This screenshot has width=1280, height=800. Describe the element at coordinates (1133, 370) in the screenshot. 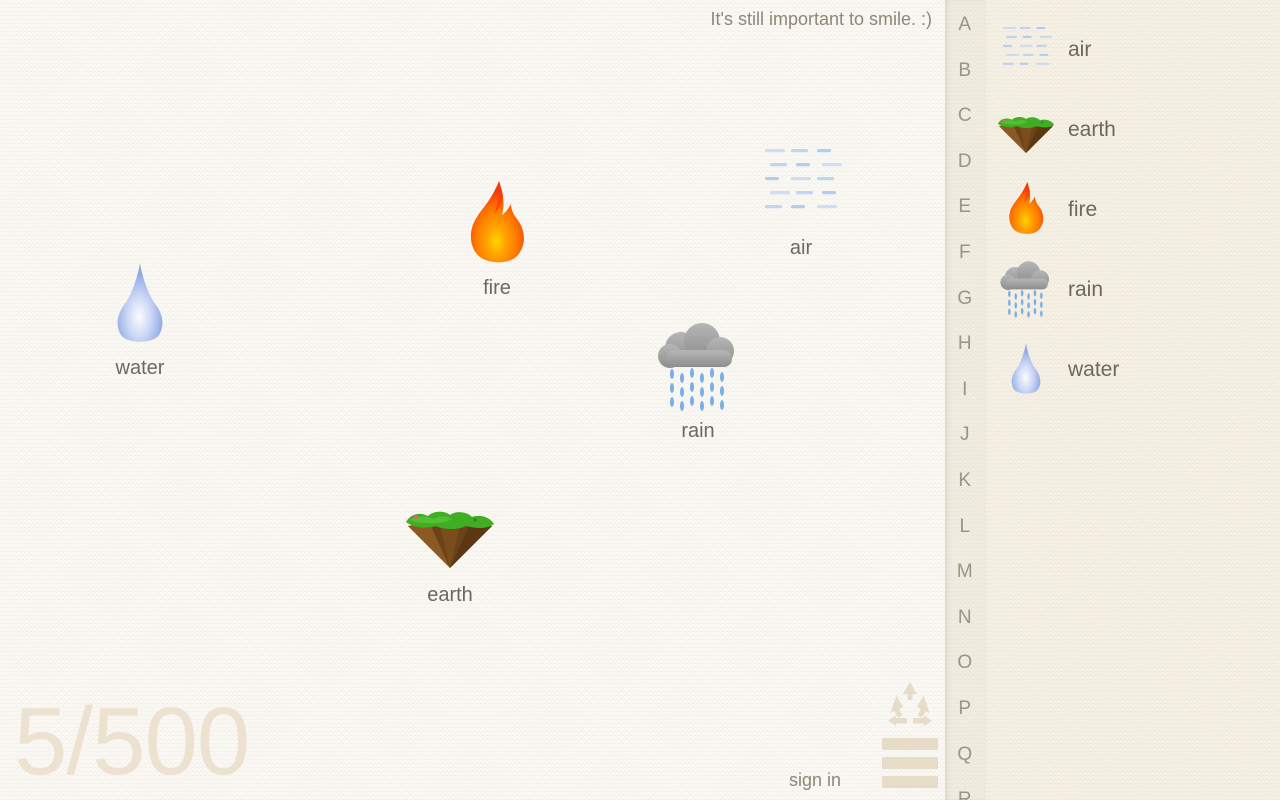

I see `sidebar-element-water: water` at that location.